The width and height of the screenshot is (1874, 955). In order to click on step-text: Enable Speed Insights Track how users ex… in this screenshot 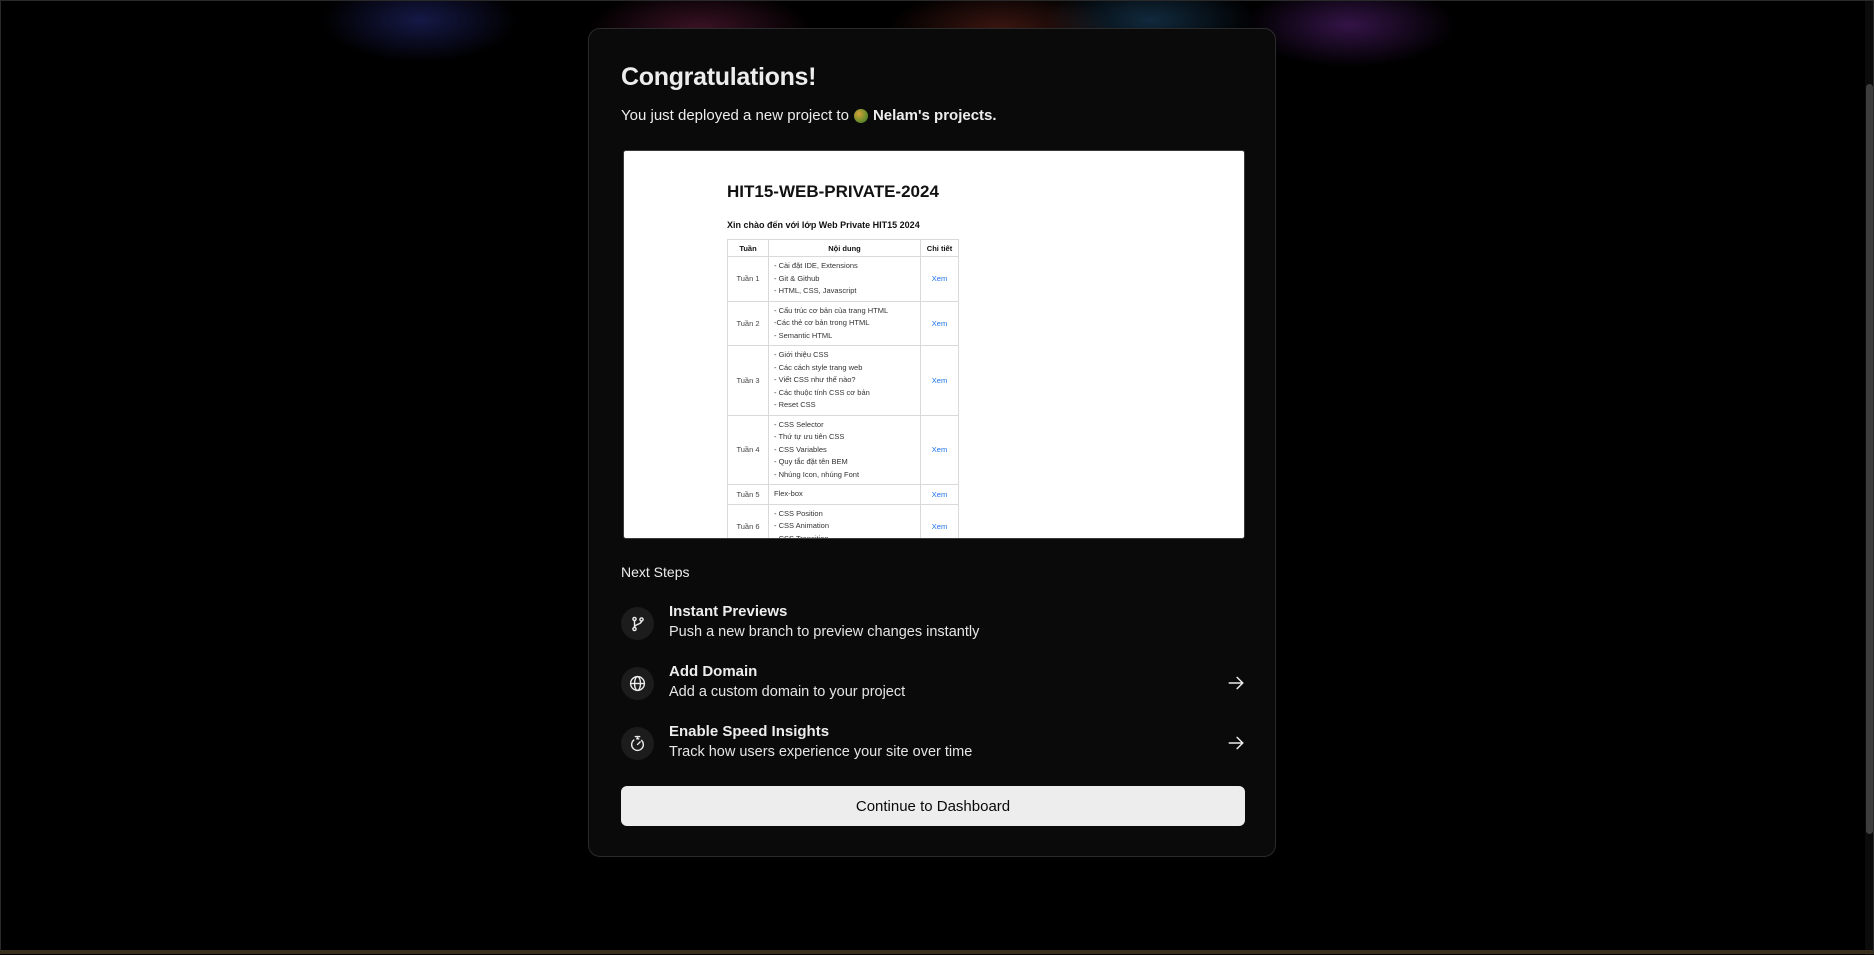, I will do `click(820, 742)`.